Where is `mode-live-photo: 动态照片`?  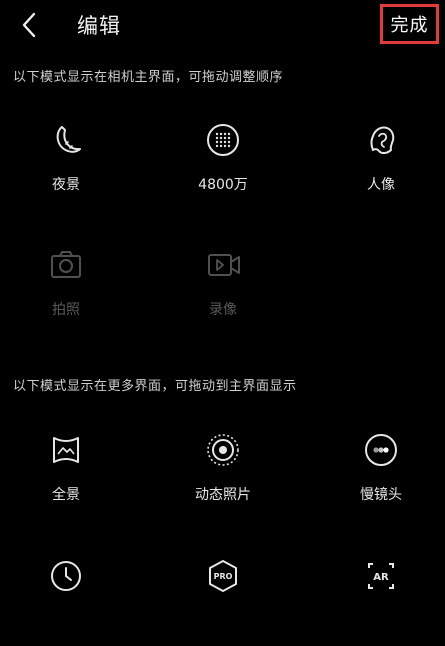 mode-live-photo: 动态照片 is located at coordinates (223, 475).